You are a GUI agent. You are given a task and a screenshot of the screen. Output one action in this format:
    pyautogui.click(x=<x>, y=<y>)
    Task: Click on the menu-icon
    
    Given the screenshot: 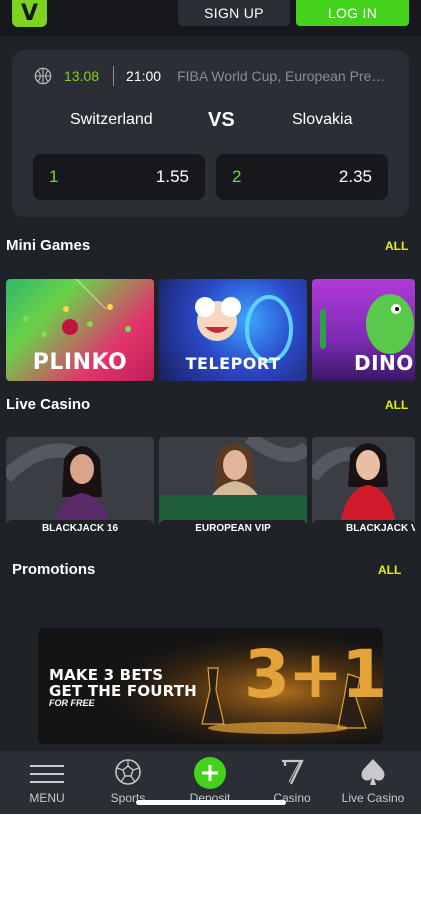 What is the action you would take?
    pyautogui.click(x=47, y=774)
    